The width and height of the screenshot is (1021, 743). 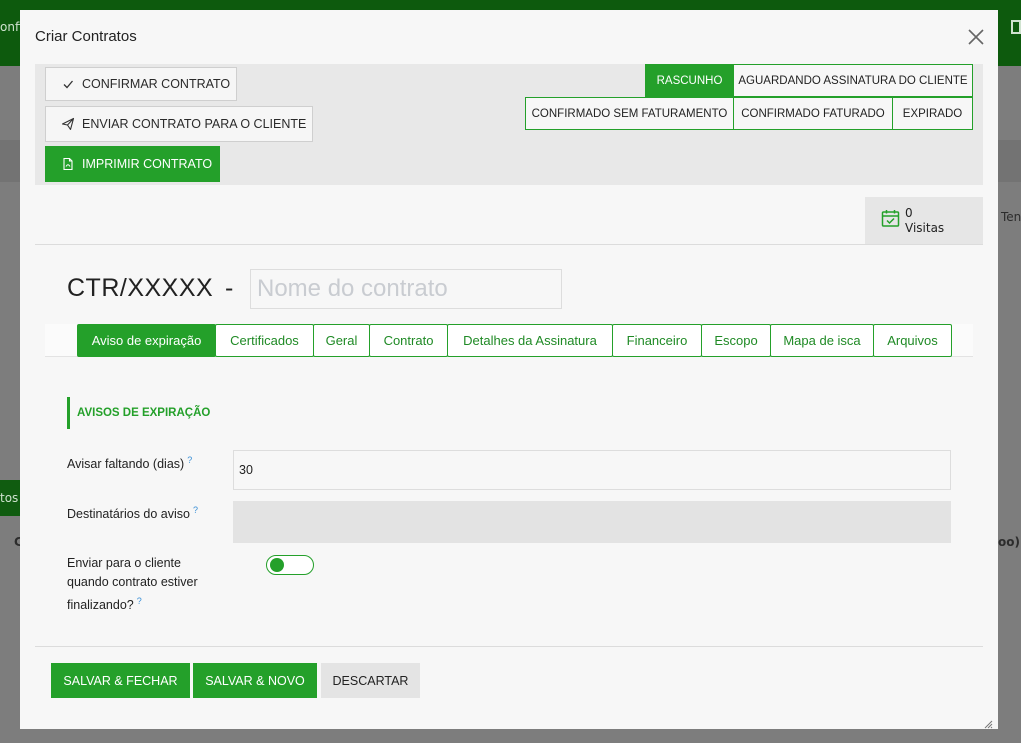 I want to click on tab-detalhes-da-assinatura: Detalhes da Assinatura, so click(x=530, y=340).